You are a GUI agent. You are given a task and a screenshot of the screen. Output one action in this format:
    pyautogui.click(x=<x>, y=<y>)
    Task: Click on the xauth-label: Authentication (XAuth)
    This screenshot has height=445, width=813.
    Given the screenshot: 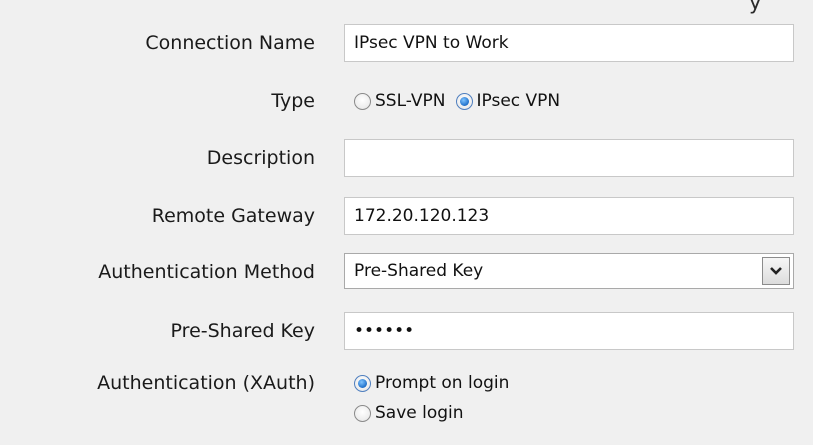 What is the action you would take?
    pyautogui.click(x=206, y=383)
    